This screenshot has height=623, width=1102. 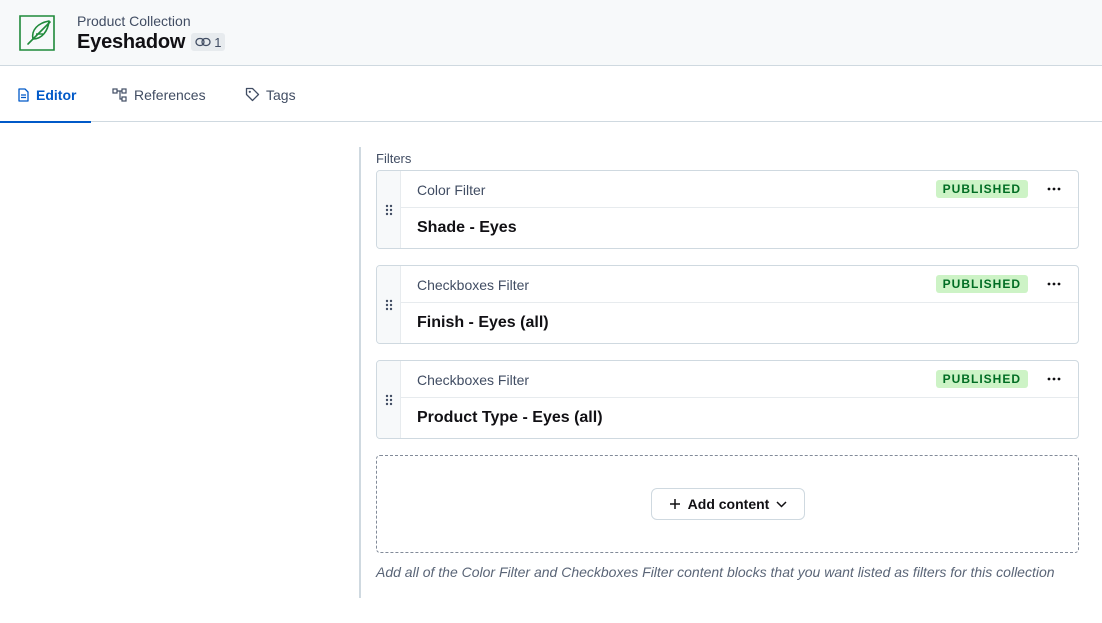 I want to click on entry-tabs: Editor References Tags, so click(x=551, y=95).